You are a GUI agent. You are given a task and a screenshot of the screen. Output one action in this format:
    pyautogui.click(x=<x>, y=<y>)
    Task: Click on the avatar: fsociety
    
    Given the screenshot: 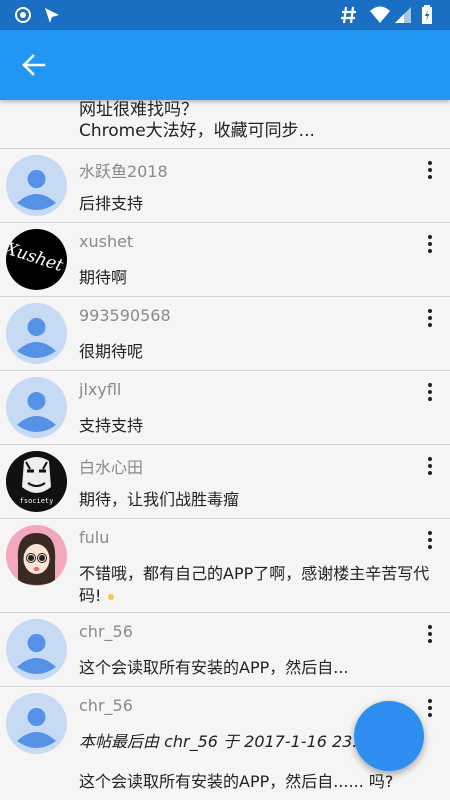 What is the action you would take?
    pyautogui.click(x=36, y=481)
    